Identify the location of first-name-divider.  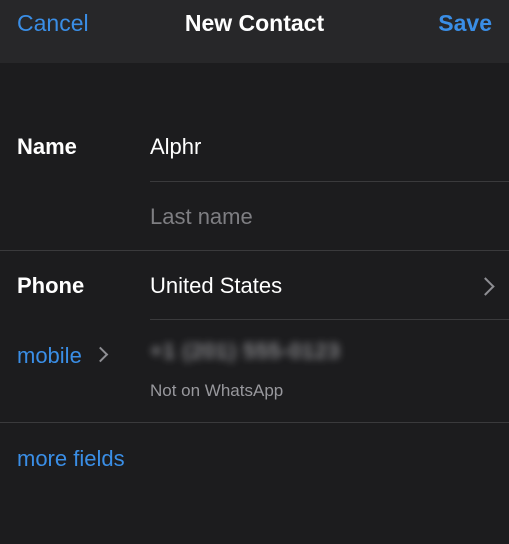
(329, 181).